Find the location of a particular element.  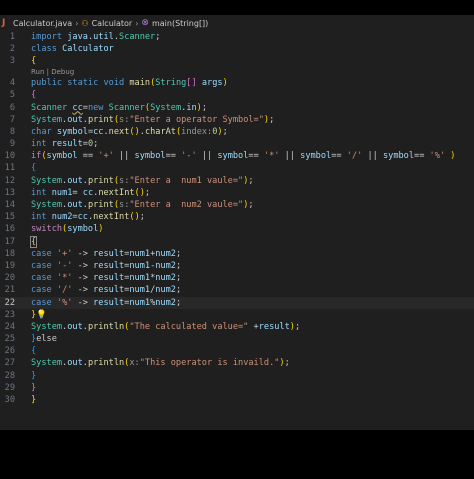

line-number: 20 is located at coordinates (9, 278).